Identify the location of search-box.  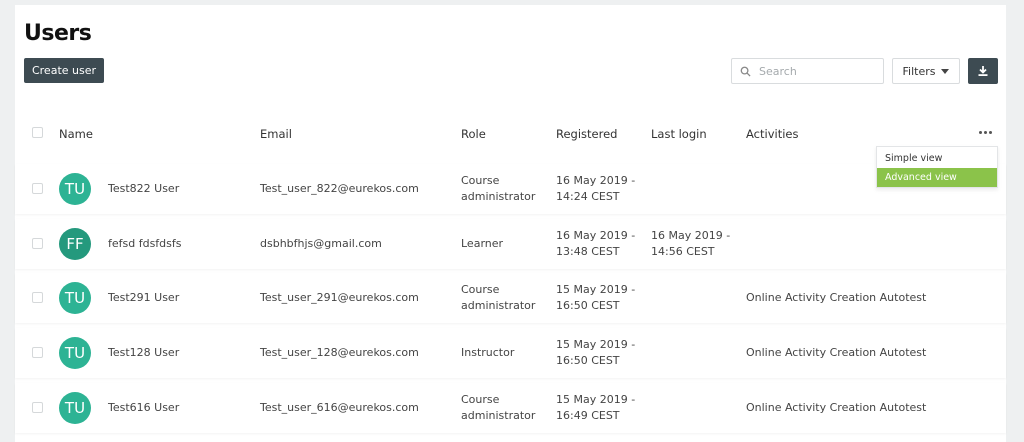
(807, 71).